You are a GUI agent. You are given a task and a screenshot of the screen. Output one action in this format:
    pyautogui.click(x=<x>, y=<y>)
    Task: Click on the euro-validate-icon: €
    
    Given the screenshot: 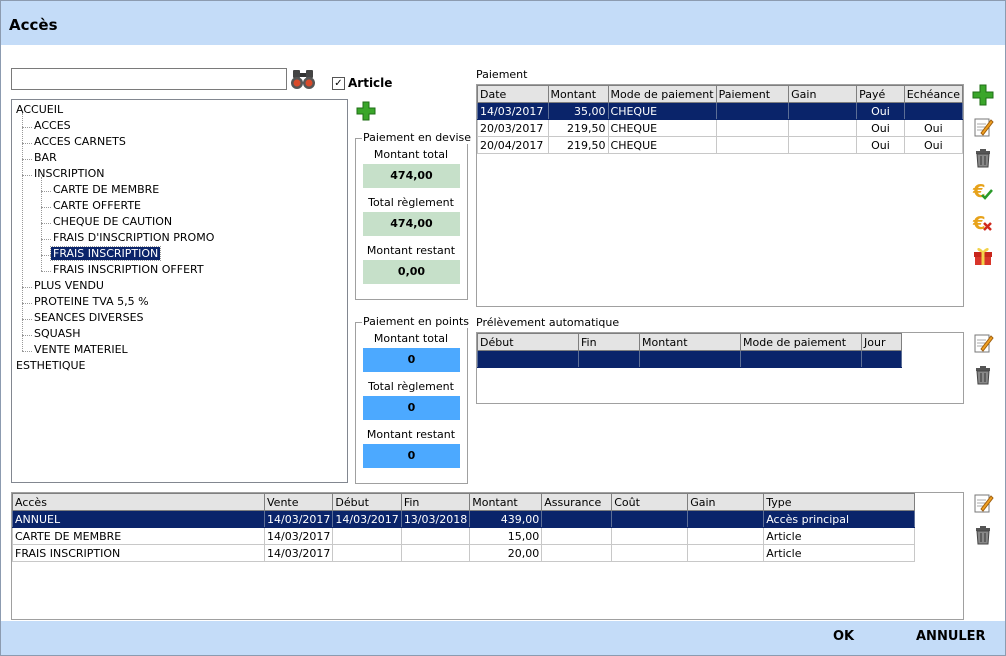 What is the action you would take?
    pyautogui.click(x=983, y=191)
    